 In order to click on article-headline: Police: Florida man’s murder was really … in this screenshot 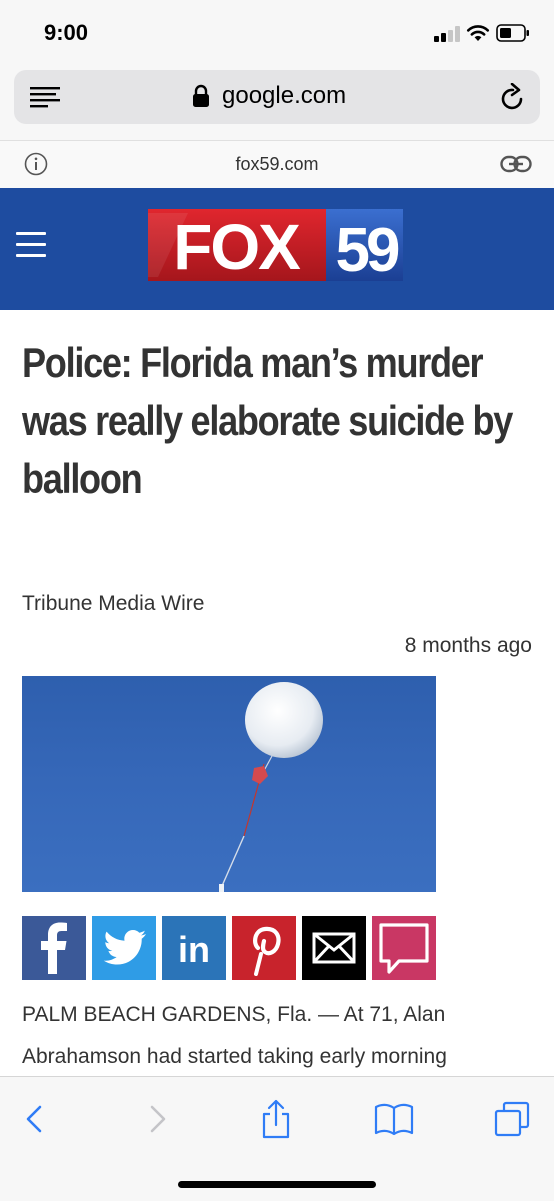, I will do `click(267, 420)`.